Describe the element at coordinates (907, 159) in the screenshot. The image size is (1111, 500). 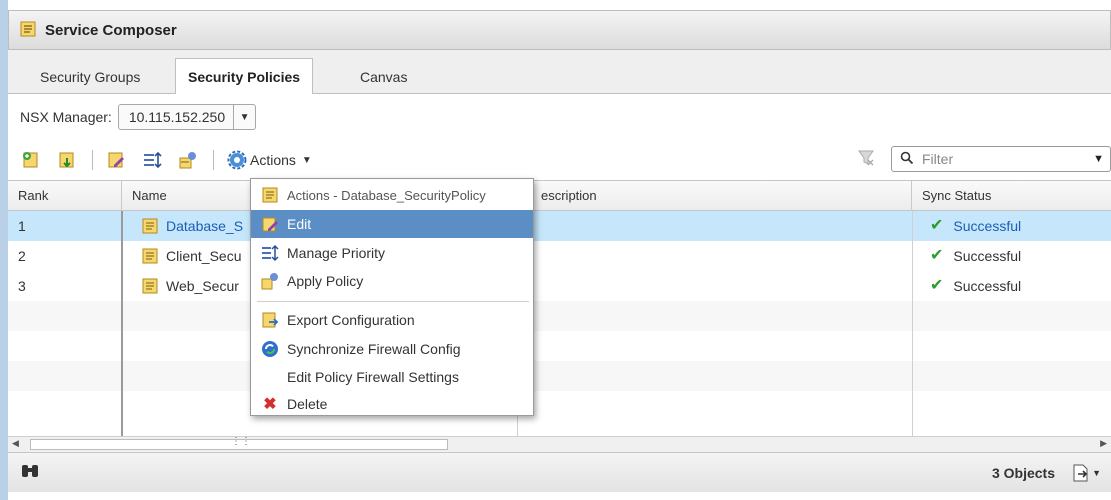
I see `search-icon` at that location.